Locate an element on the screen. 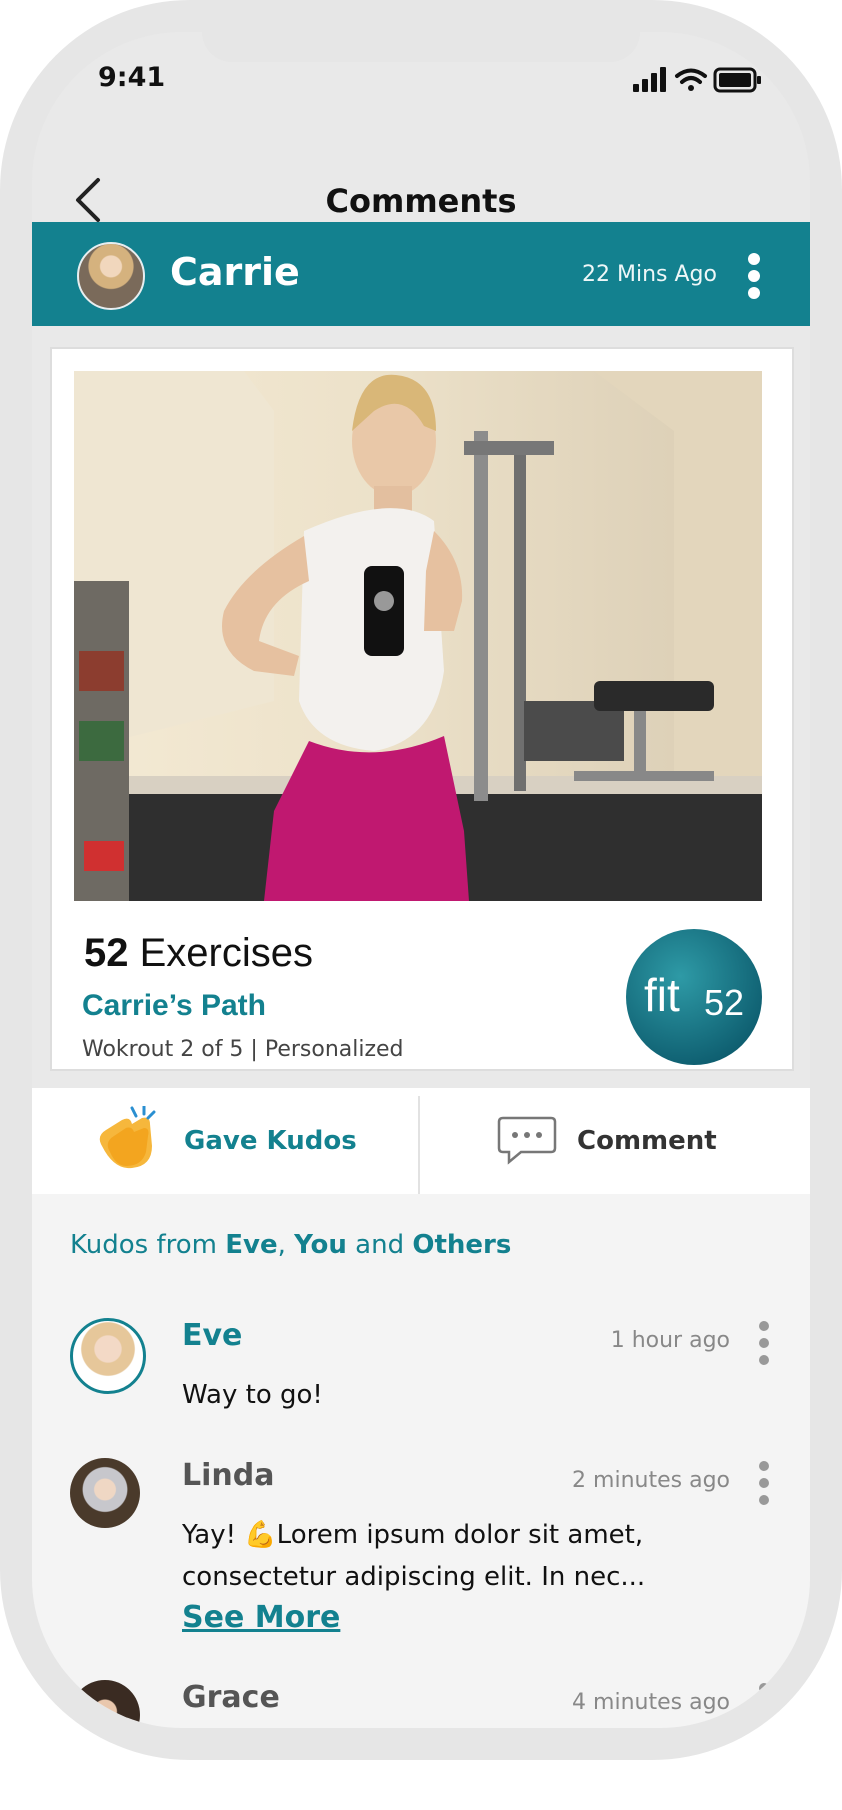 This screenshot has width=842, height=1810. exercise-count: 52 Exercises is located at coordinates (198, 953).